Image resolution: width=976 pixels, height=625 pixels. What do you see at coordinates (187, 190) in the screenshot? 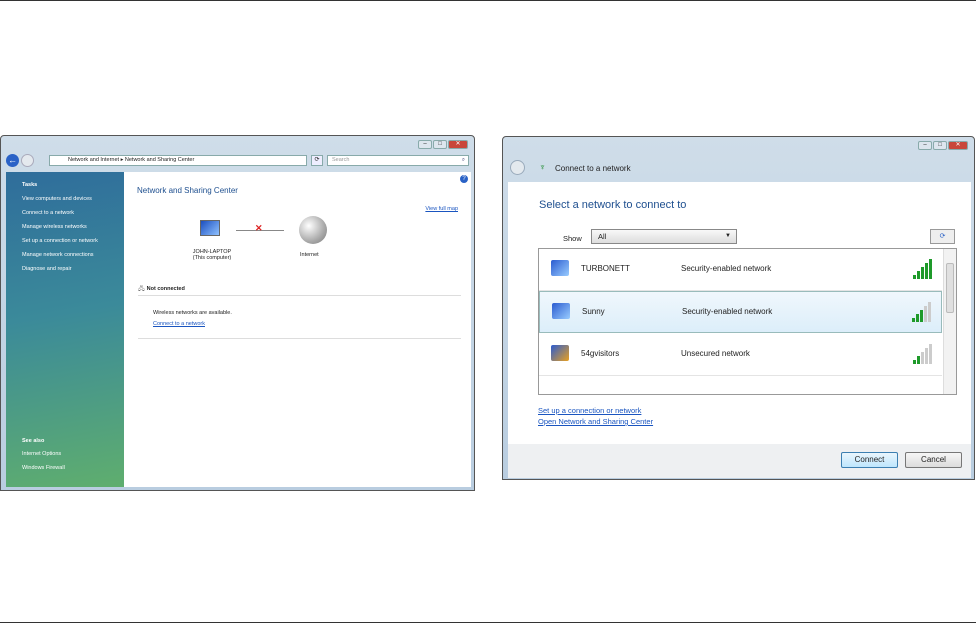
I see `page-title: Network and Sharing Center` at bounding box center [187, 190].